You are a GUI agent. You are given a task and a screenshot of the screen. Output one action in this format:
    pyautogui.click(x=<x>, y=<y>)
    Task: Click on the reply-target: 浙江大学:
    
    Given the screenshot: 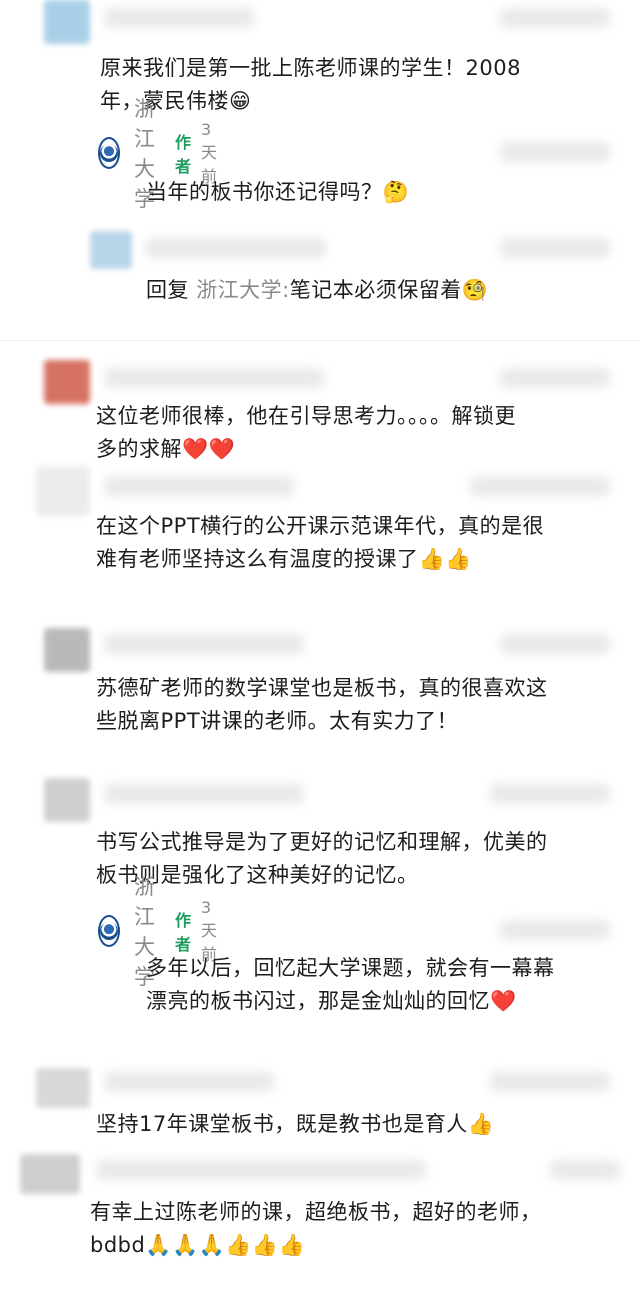 What is the action you would take?
    pyautogui.click(x=243, y=290)
    